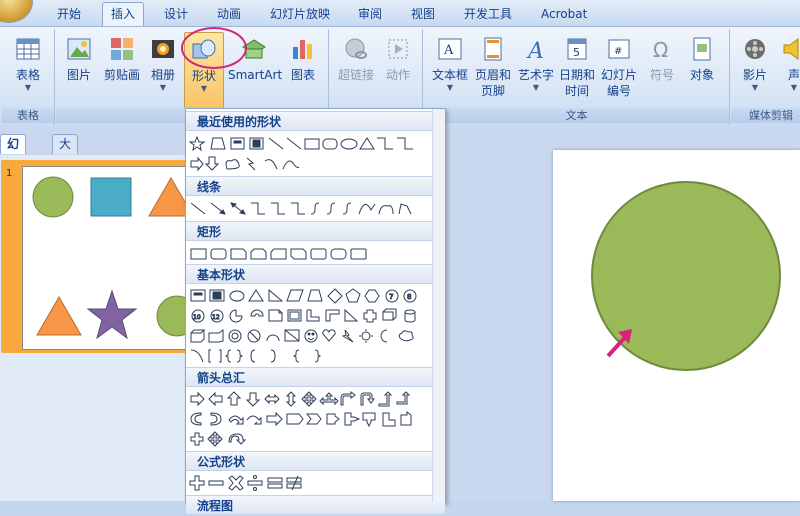  Describe the element at coordinates (755, 49) in the screenshot. I see `film-reel-icon` at that location.